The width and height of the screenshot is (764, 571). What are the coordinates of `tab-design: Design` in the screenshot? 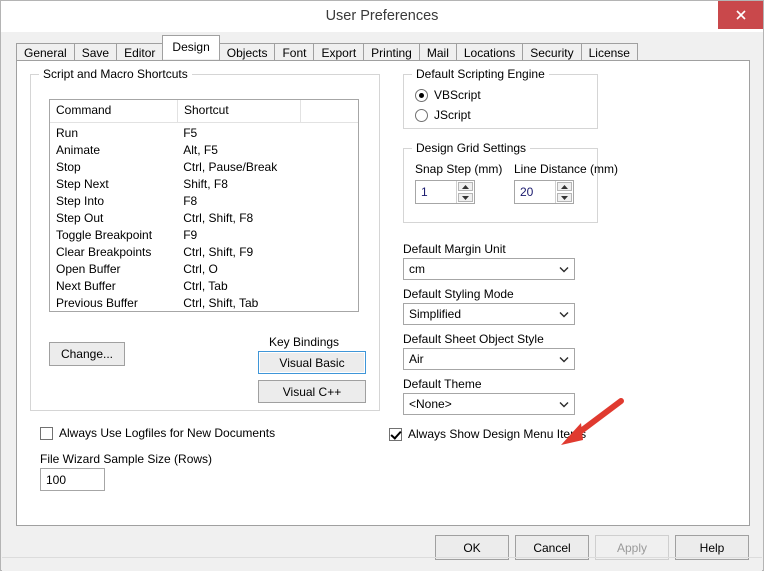 It's located at (191, 47).